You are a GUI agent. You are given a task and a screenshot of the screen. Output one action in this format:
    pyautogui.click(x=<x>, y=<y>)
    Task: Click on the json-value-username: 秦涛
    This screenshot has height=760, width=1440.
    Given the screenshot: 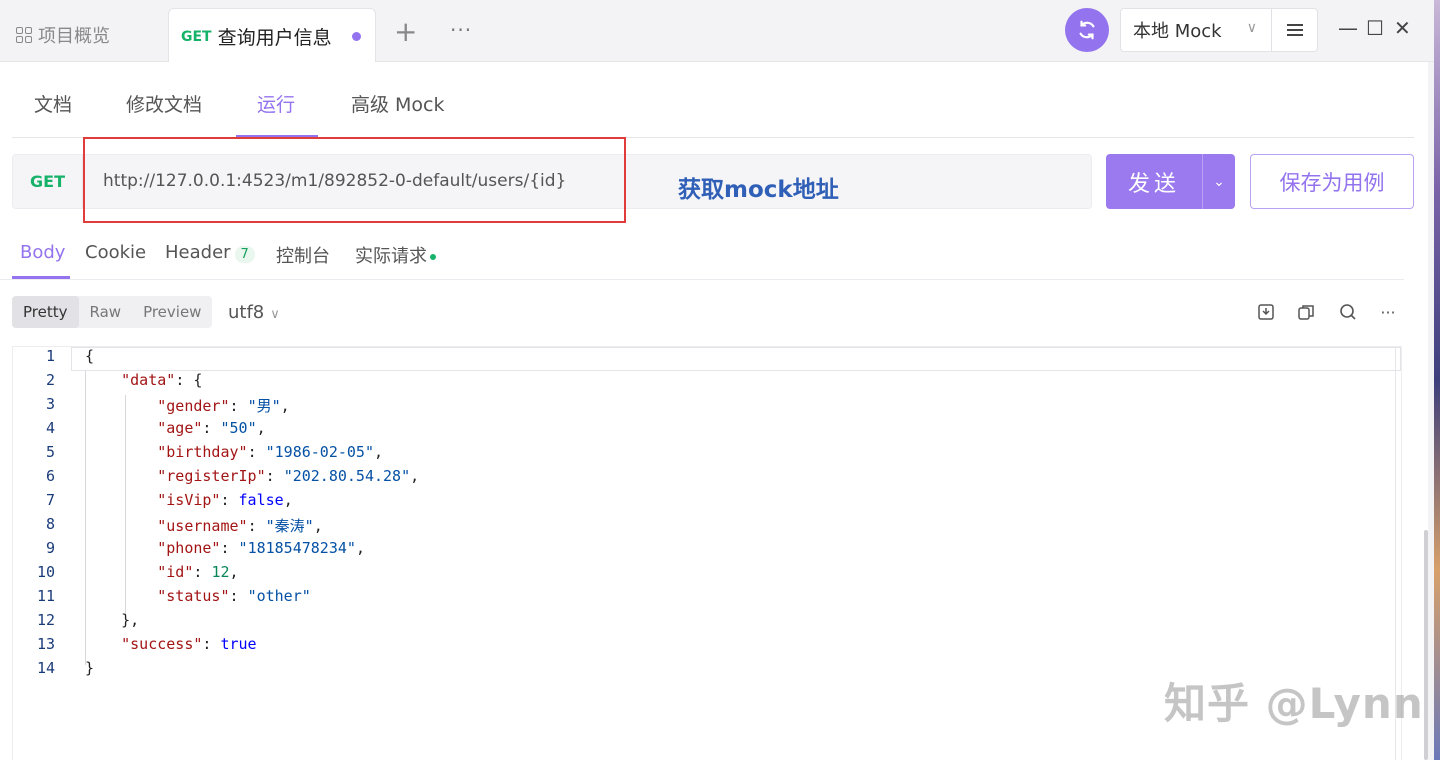 What is the action you would take?
    pyautogui.click(x=289, y=526)
    